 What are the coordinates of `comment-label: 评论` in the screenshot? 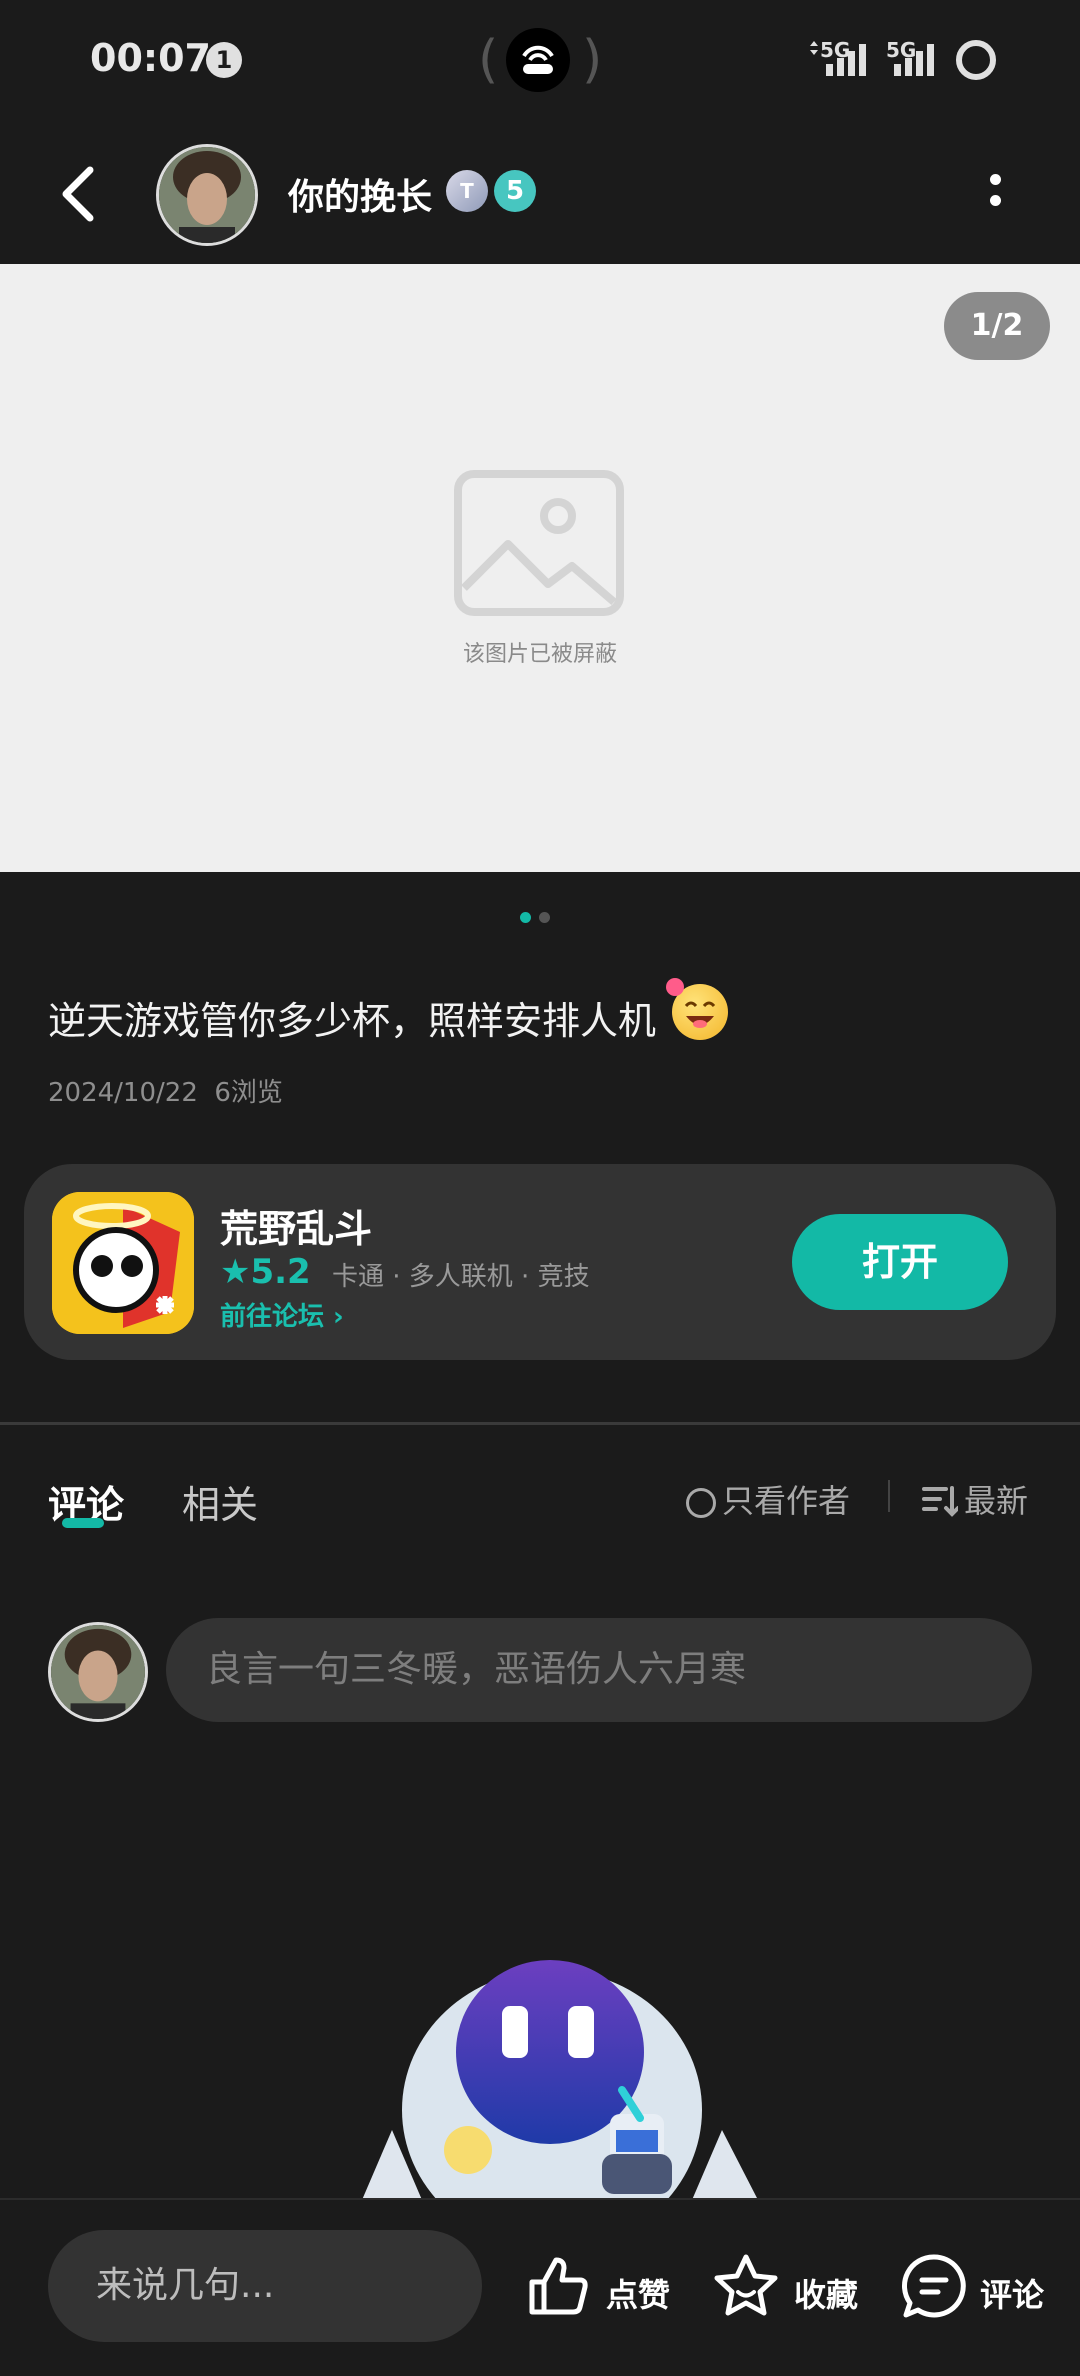 It's located at (1012, 2295).